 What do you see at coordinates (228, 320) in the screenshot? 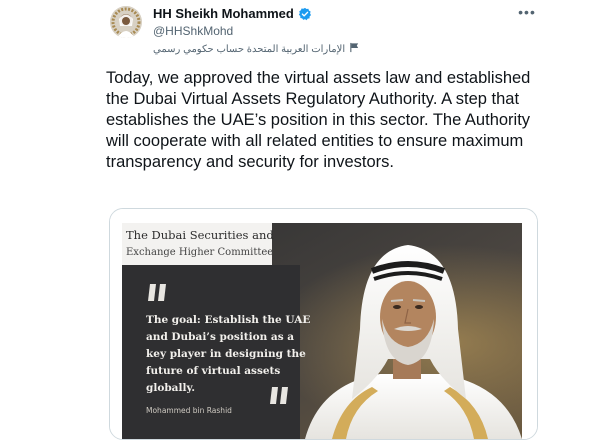
I see `media-quote-line1: The goal: Establish the UAE` at bounding box center [228, 320].